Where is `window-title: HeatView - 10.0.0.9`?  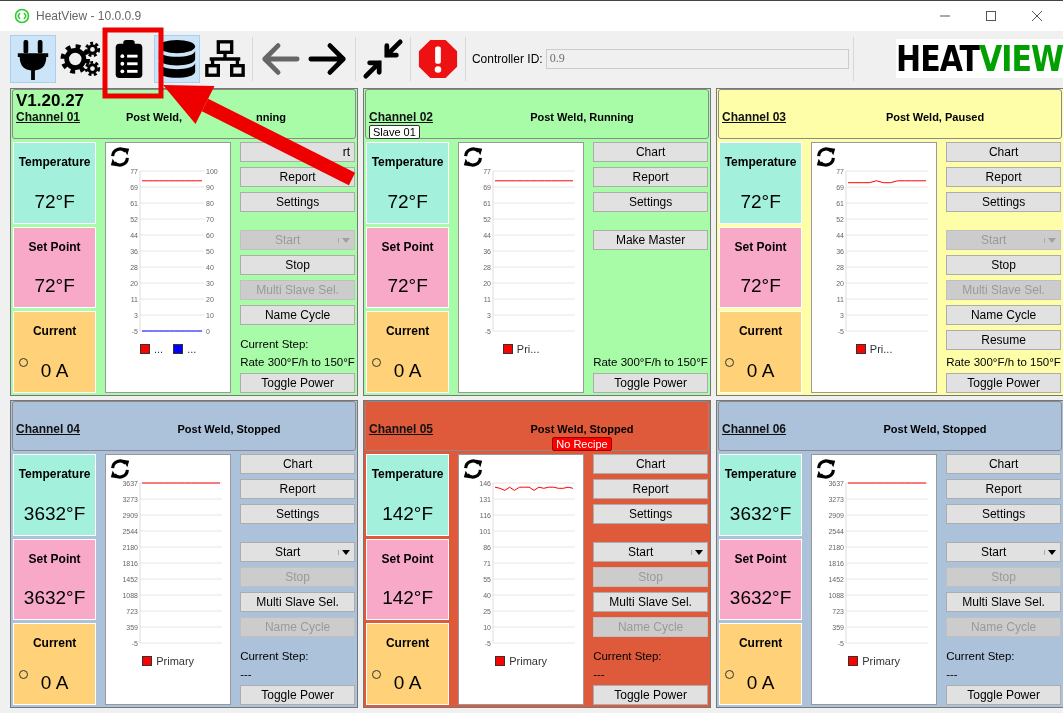 window-title: HeatView - 10.0.0.9 is located at coordinates (89, 16).